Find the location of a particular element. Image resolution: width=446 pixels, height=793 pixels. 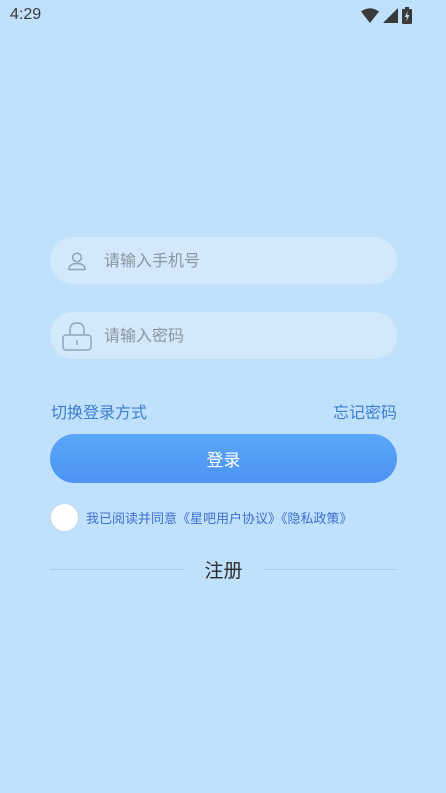

login-button: 登录 is located at coordinates (223, 458).